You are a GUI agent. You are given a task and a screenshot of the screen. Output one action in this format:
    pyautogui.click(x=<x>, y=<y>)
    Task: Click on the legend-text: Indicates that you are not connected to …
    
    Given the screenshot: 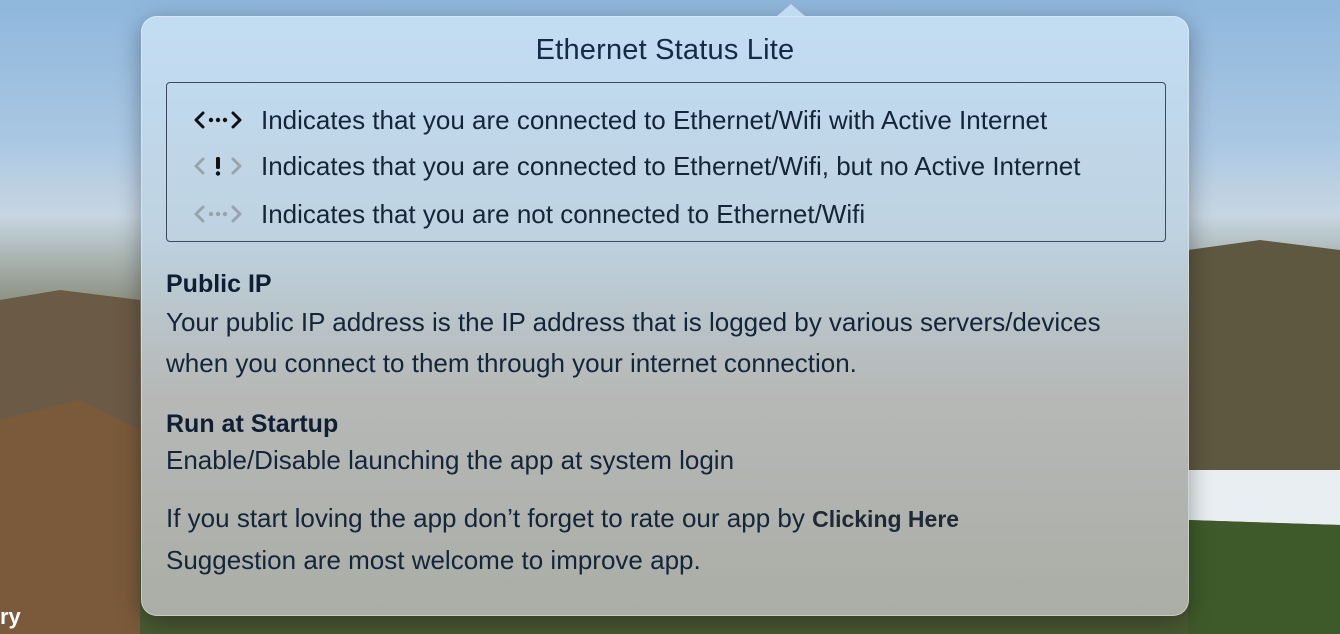 What is the action you would take?
    pyautogui.click(x=563, y=213)
    